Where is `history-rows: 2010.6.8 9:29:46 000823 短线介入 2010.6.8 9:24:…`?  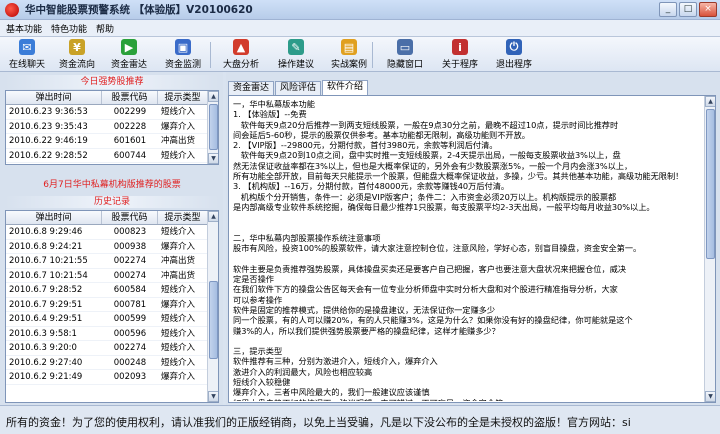 history-rows: 2010.6.8 9:29:46 000823 短线介入 2010.6.8 9:24:… is located at coordinates (112, 305).